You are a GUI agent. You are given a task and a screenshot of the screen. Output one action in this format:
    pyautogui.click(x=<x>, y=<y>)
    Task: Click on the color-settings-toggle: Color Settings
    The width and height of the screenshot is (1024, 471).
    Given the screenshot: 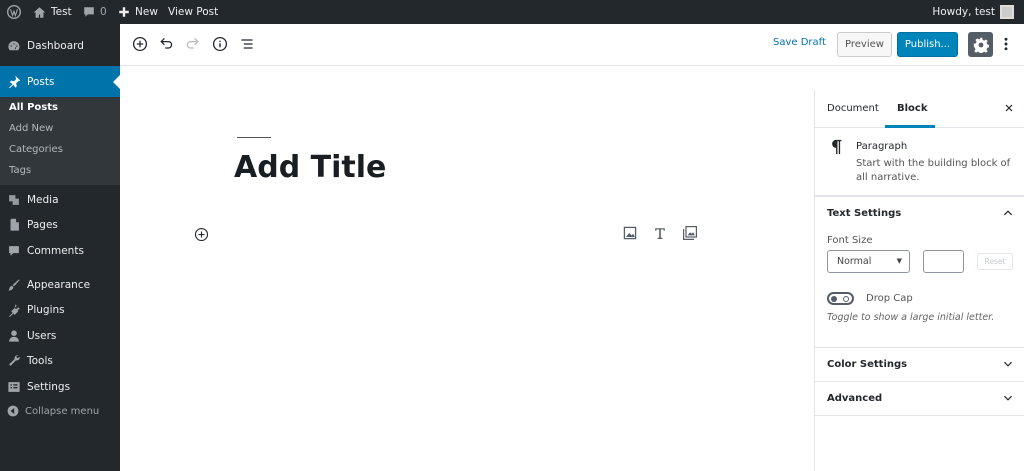 What is the action you would take?
    pyautogui.click(x=867, y=364)
    